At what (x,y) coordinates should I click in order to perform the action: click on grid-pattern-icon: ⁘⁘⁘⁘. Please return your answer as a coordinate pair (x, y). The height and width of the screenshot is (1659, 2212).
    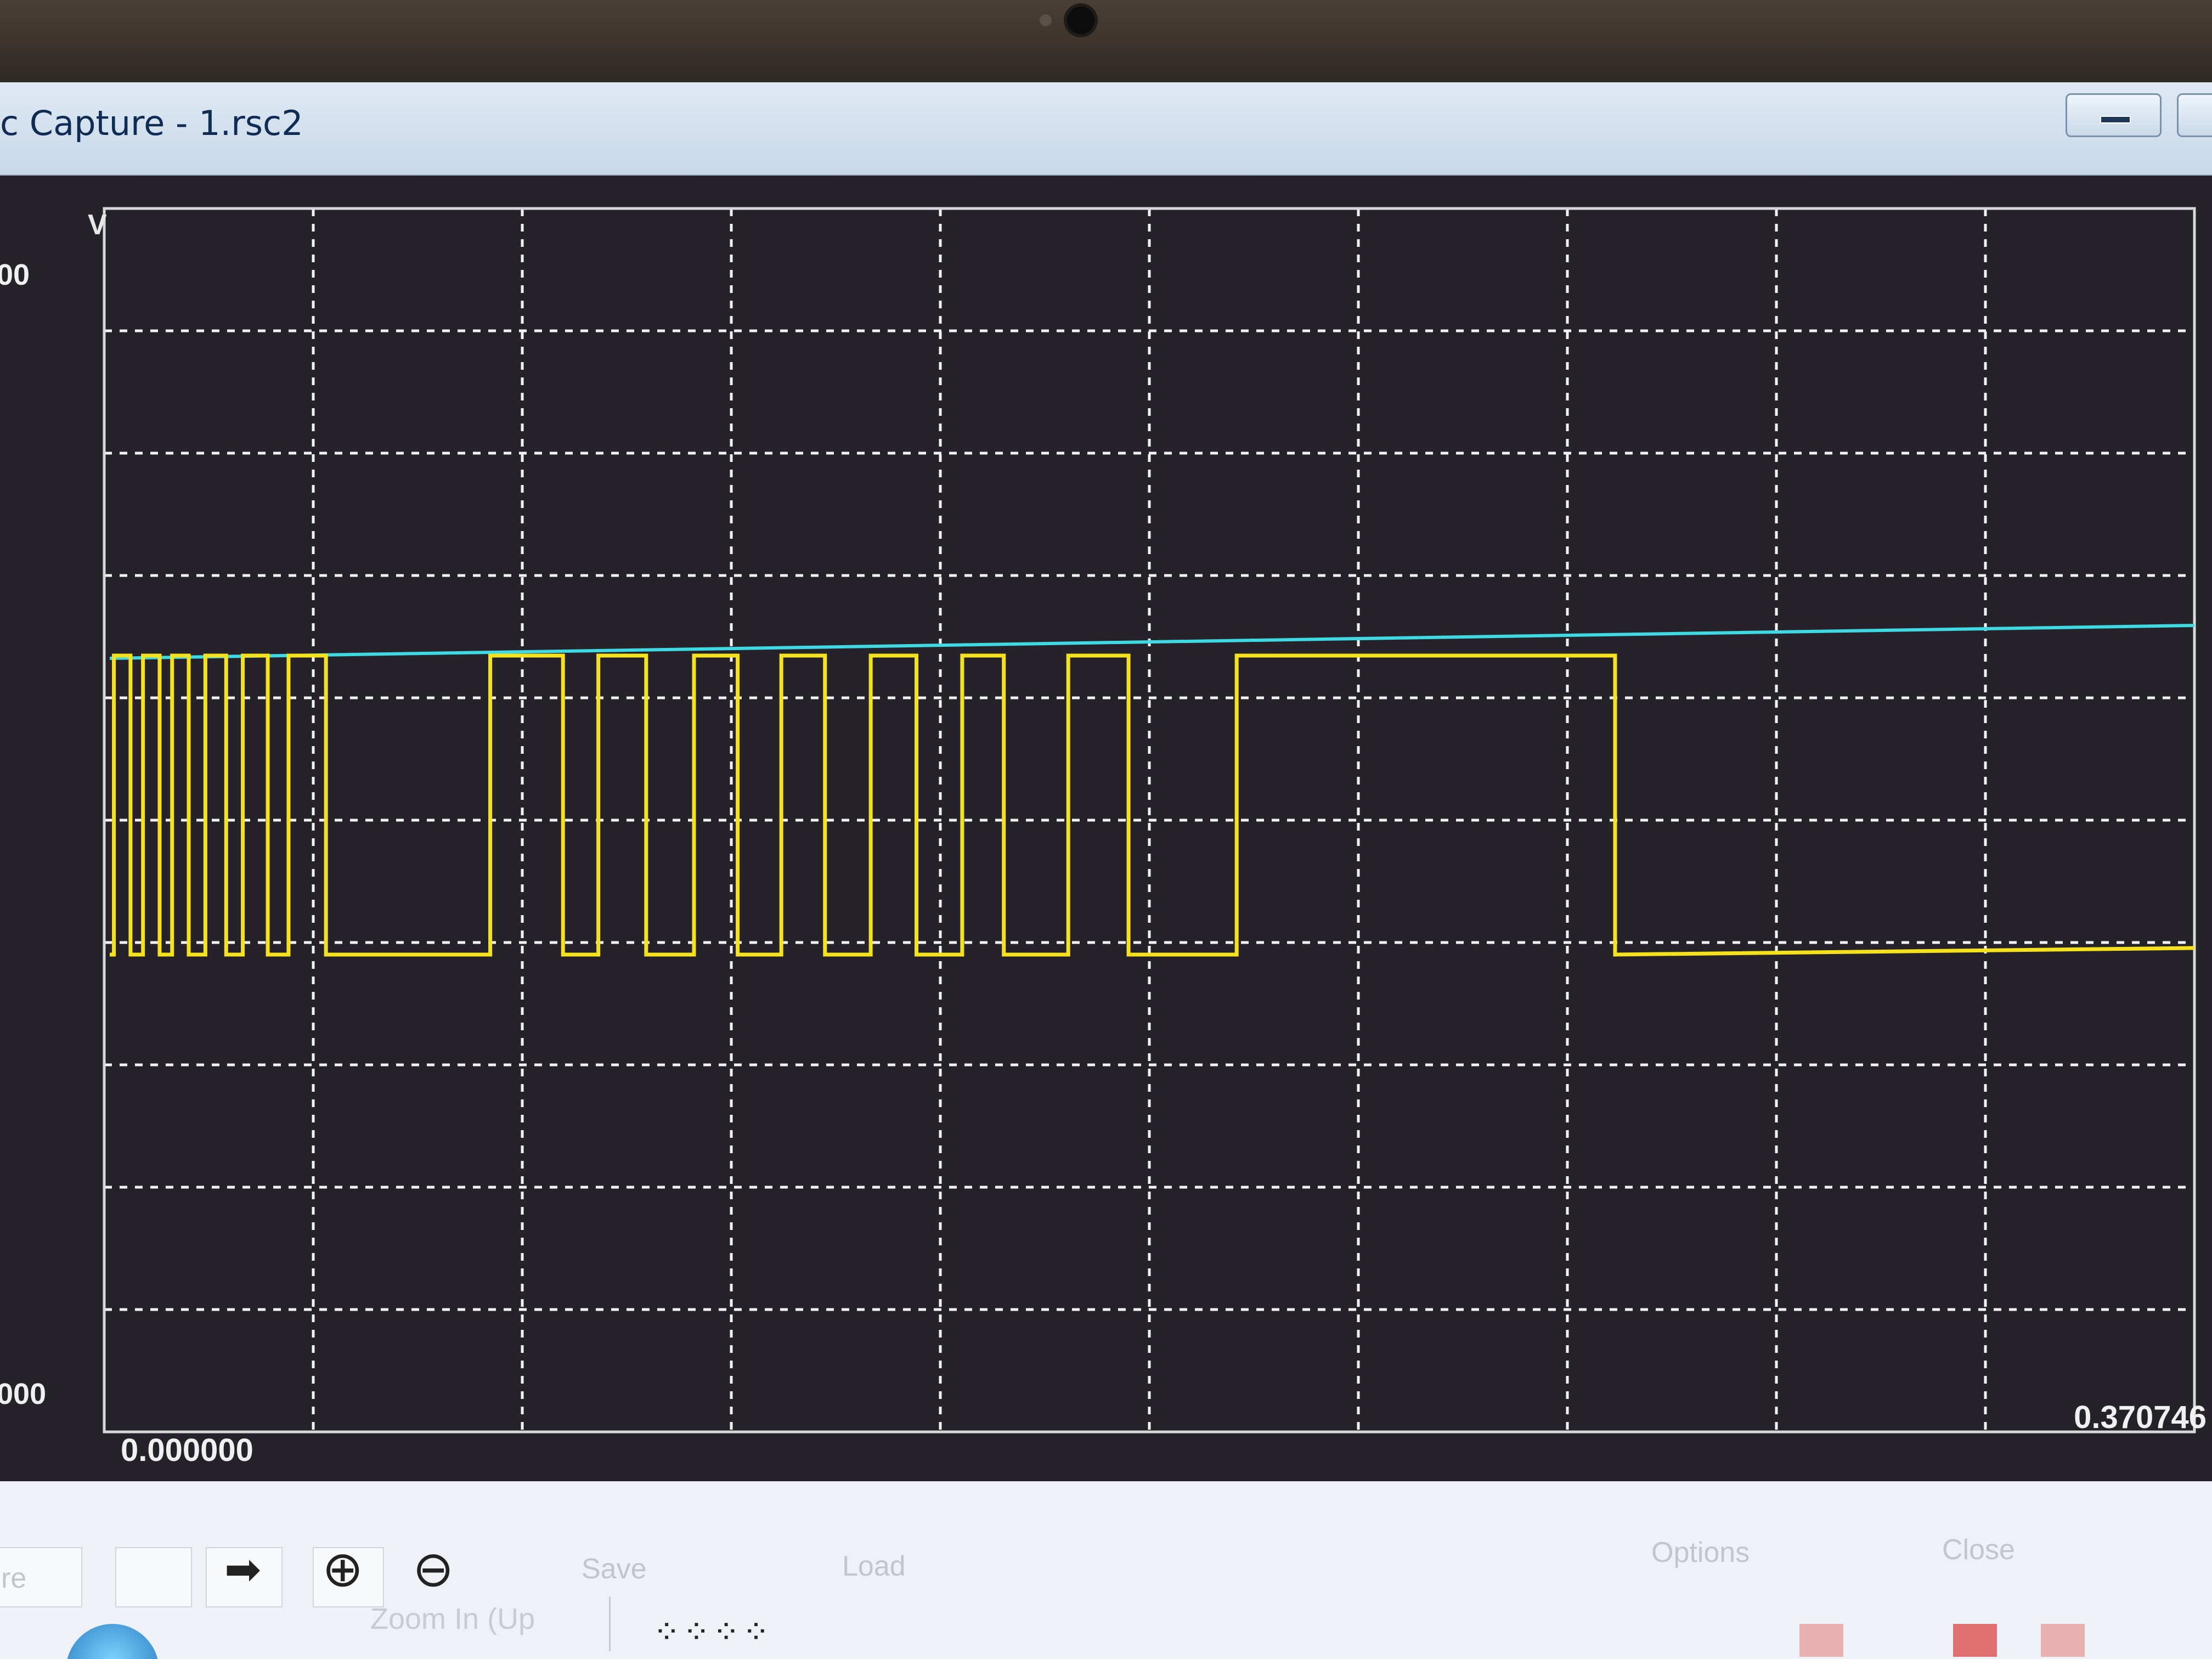
    Looking at the image, I should click on (713, 1631).